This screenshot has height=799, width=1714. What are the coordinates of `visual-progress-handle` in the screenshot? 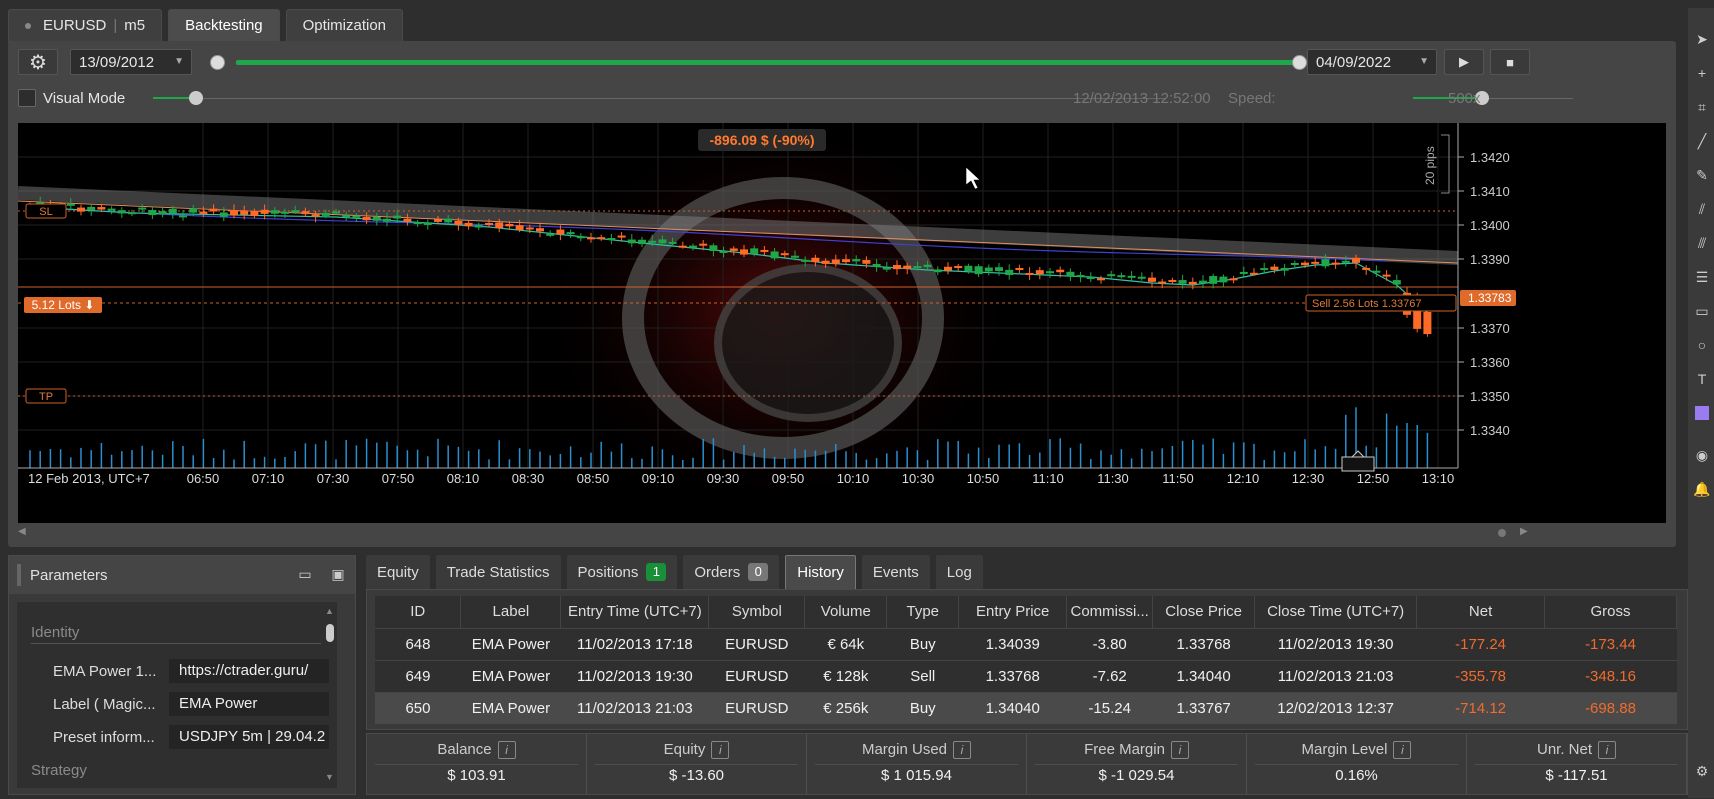 It's located at (196, 98).